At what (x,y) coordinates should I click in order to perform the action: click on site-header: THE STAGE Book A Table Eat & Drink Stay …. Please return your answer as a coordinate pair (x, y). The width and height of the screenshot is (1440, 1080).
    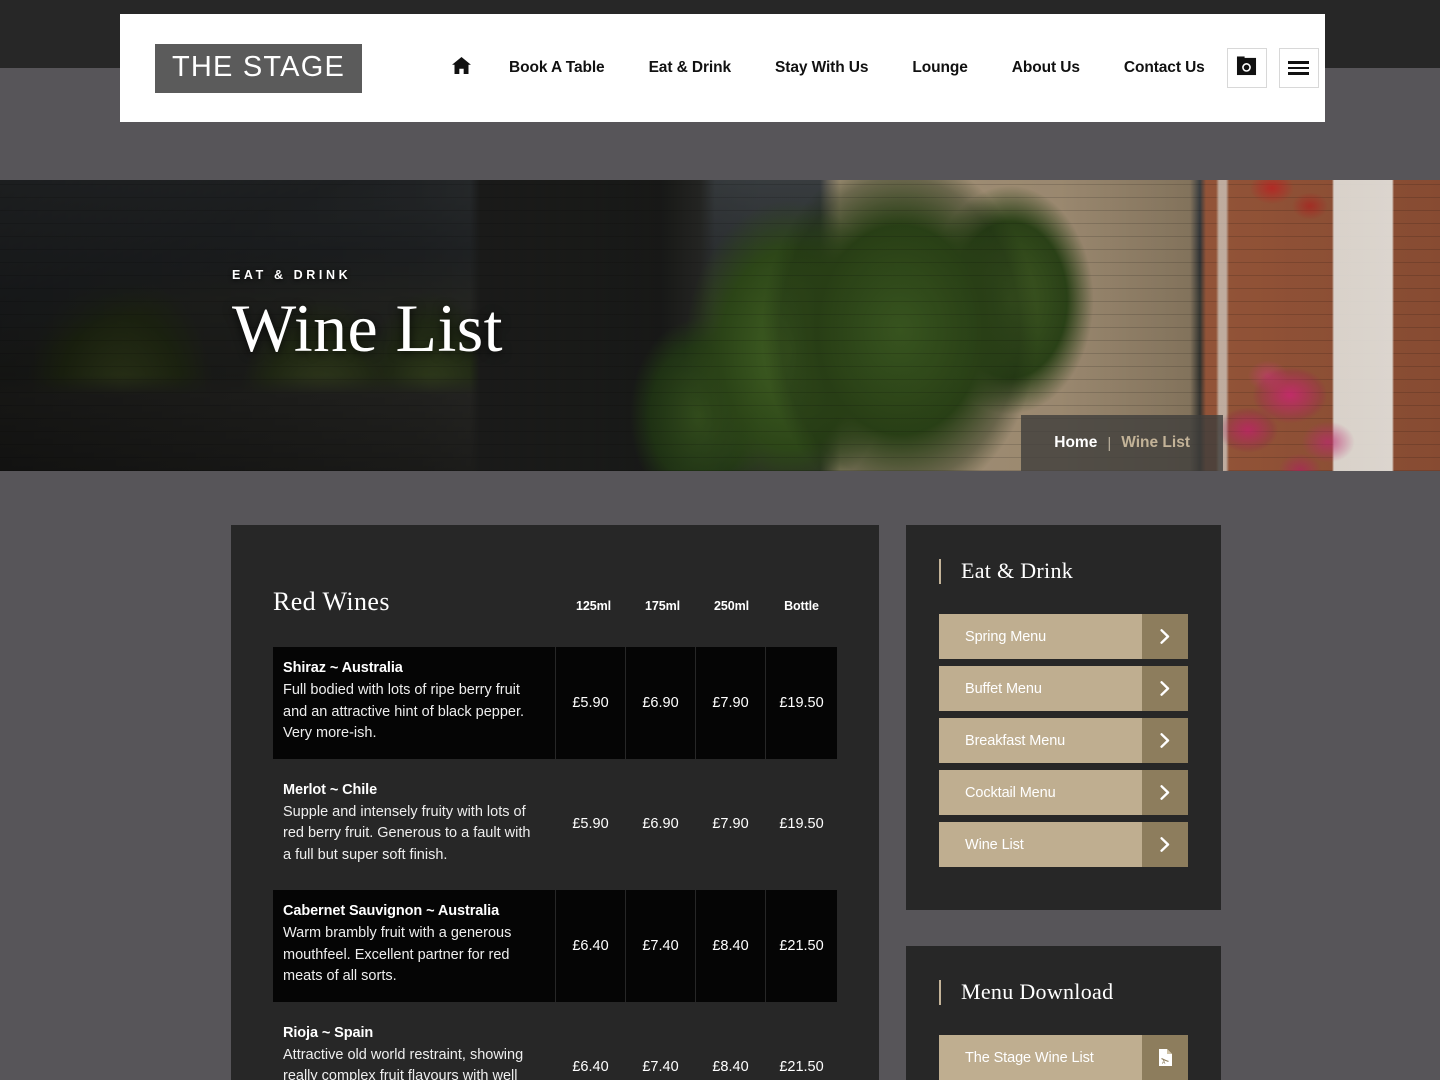
    Looking at the image, I should click on (722, 68).